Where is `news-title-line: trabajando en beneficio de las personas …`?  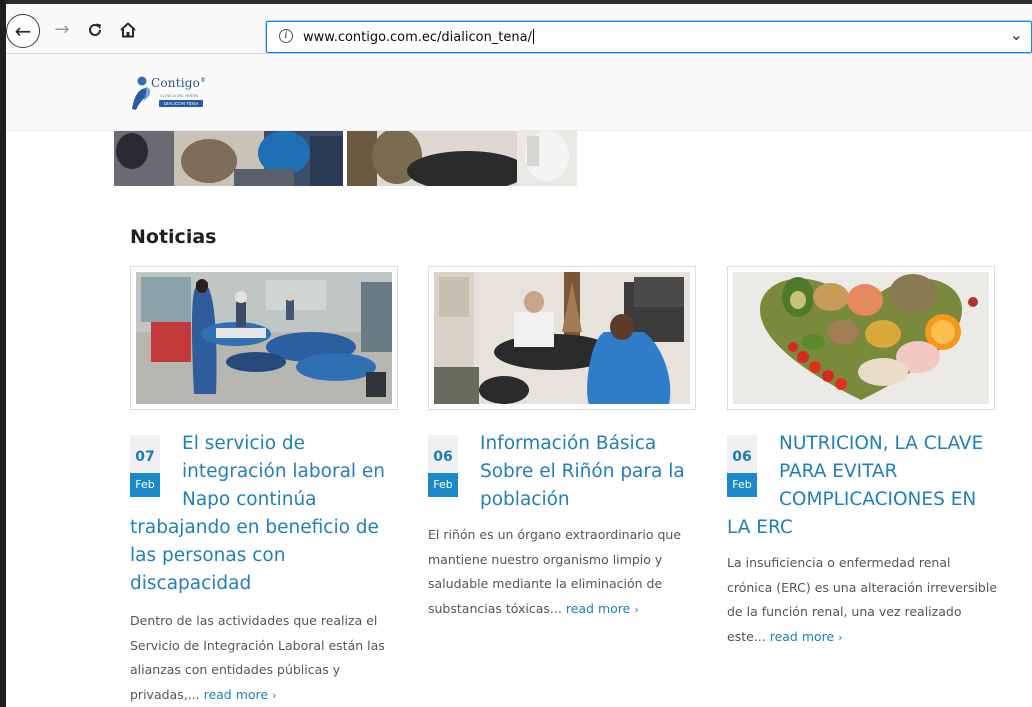 news-title-line: trabajando en beneficio de las personas … is located at coordinates (254, 555).